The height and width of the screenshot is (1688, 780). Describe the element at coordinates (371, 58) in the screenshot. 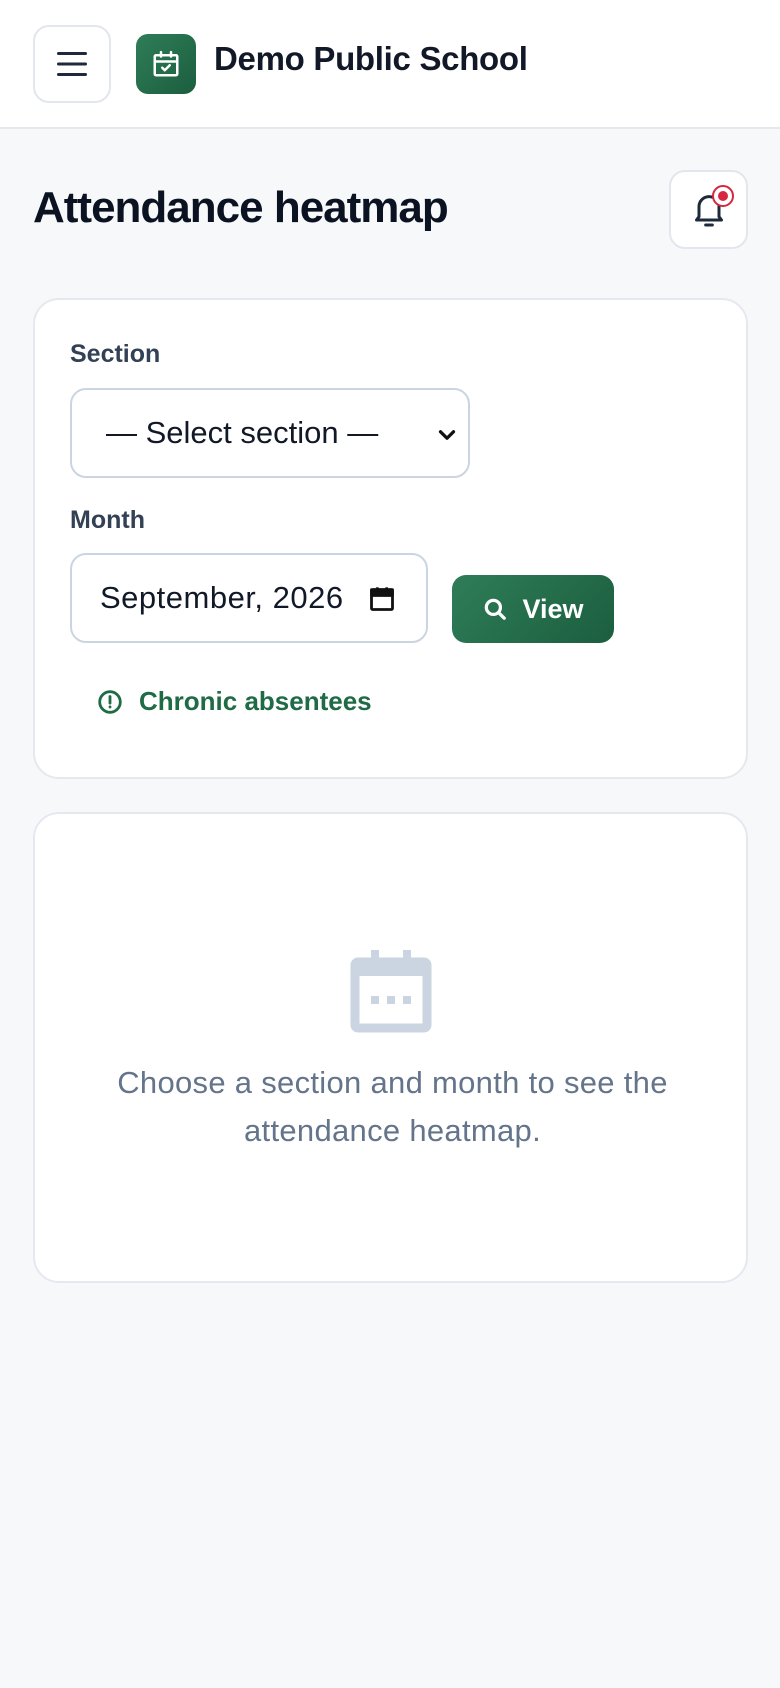

I see `school-name: Demo Public School` at that location.